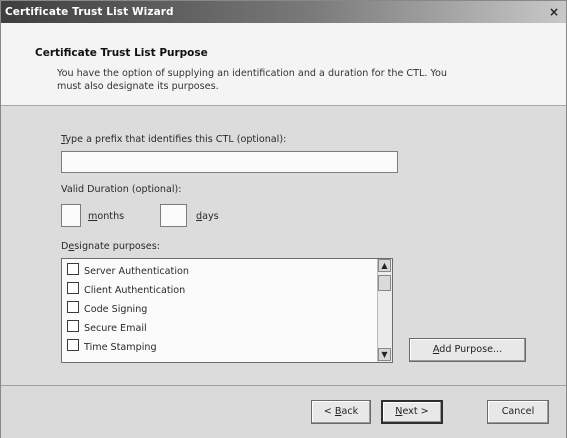  Describe the element at coordinates (283, 411) in the screenshot. I see `wizard-footer` at that location.